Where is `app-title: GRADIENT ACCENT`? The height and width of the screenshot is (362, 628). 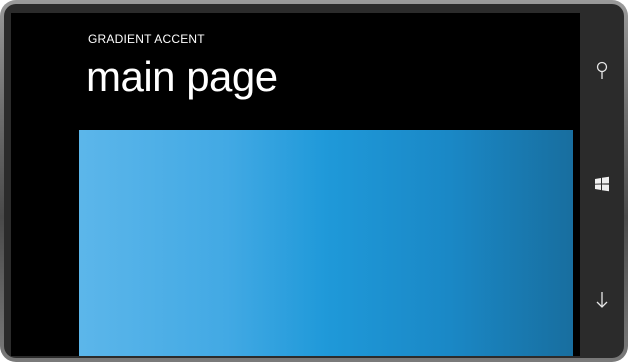
app-title: GRADIENT ACCENT is located at coordinates (146, 39).